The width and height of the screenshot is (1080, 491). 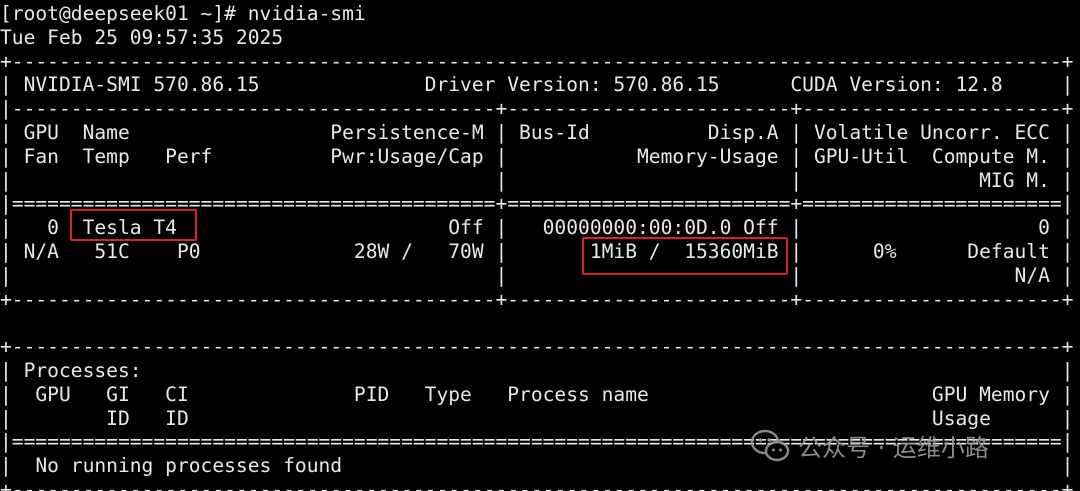 What do you see at coordinates (537, 180) in the screenshot?
I see `gpu-header-line-3: | | | MIG M. |` at bounding box center [537, 180].